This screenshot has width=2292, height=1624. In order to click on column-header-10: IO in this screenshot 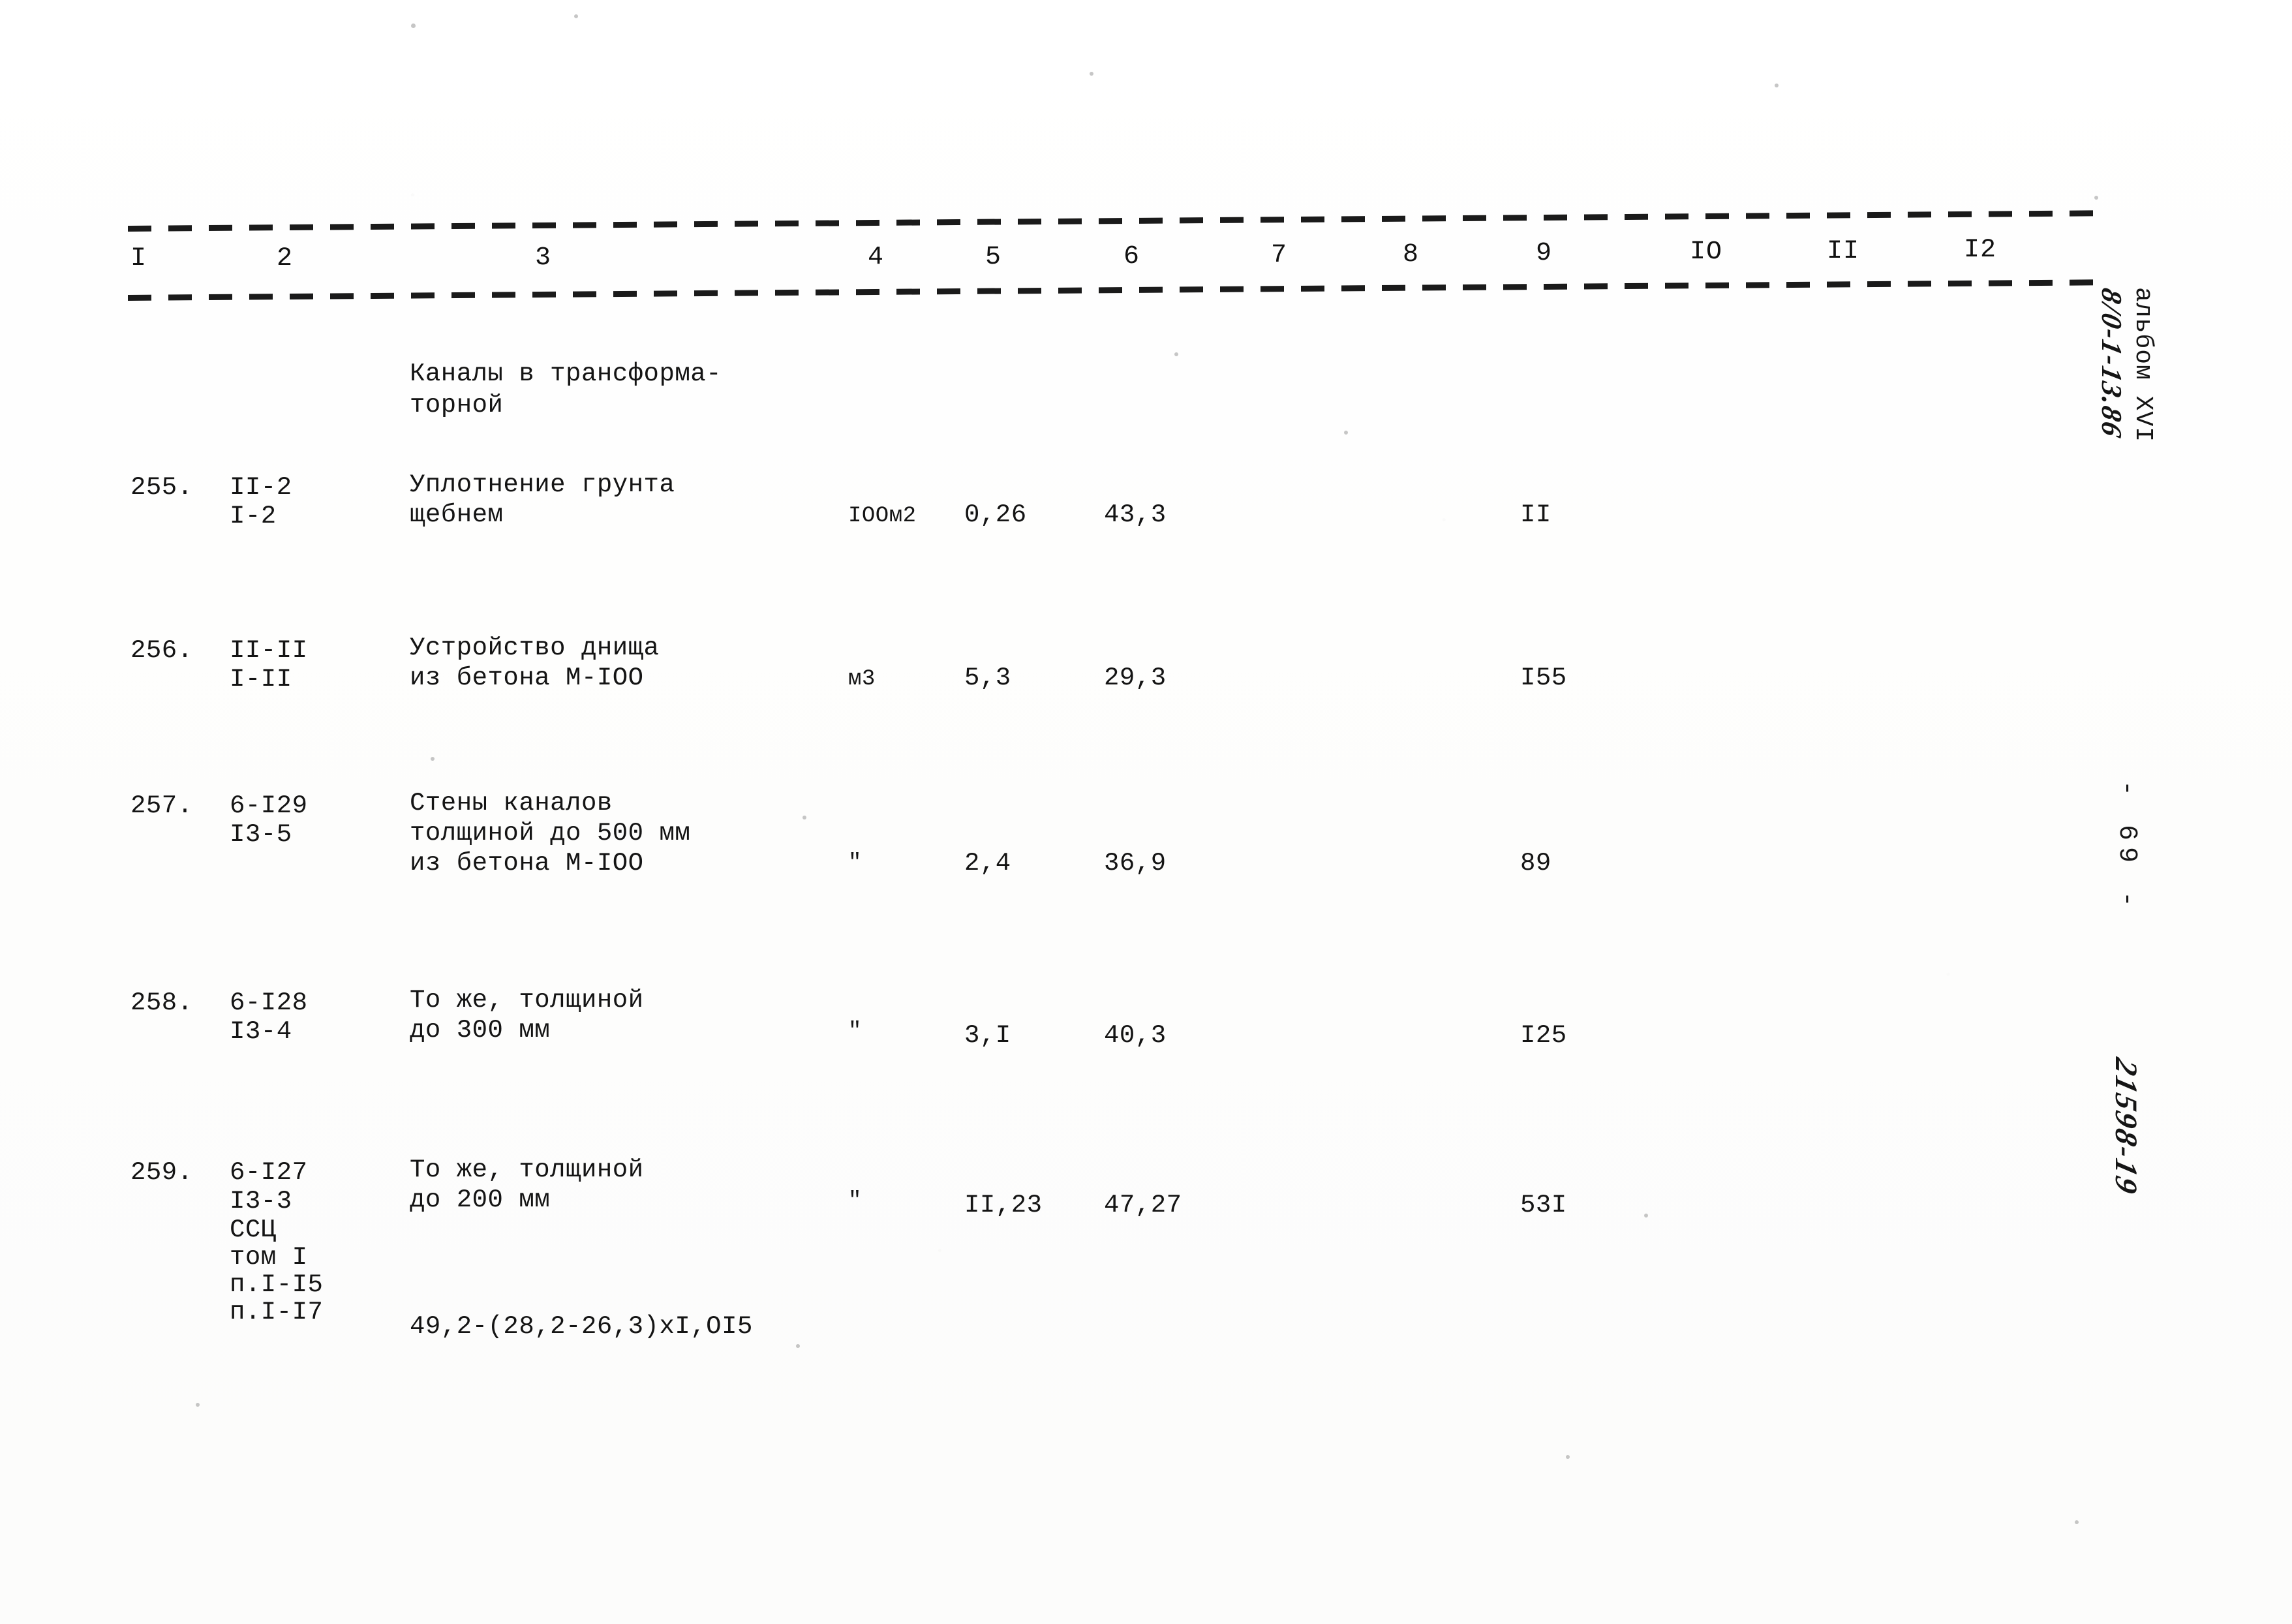, I will do `click(1707, 252)`.